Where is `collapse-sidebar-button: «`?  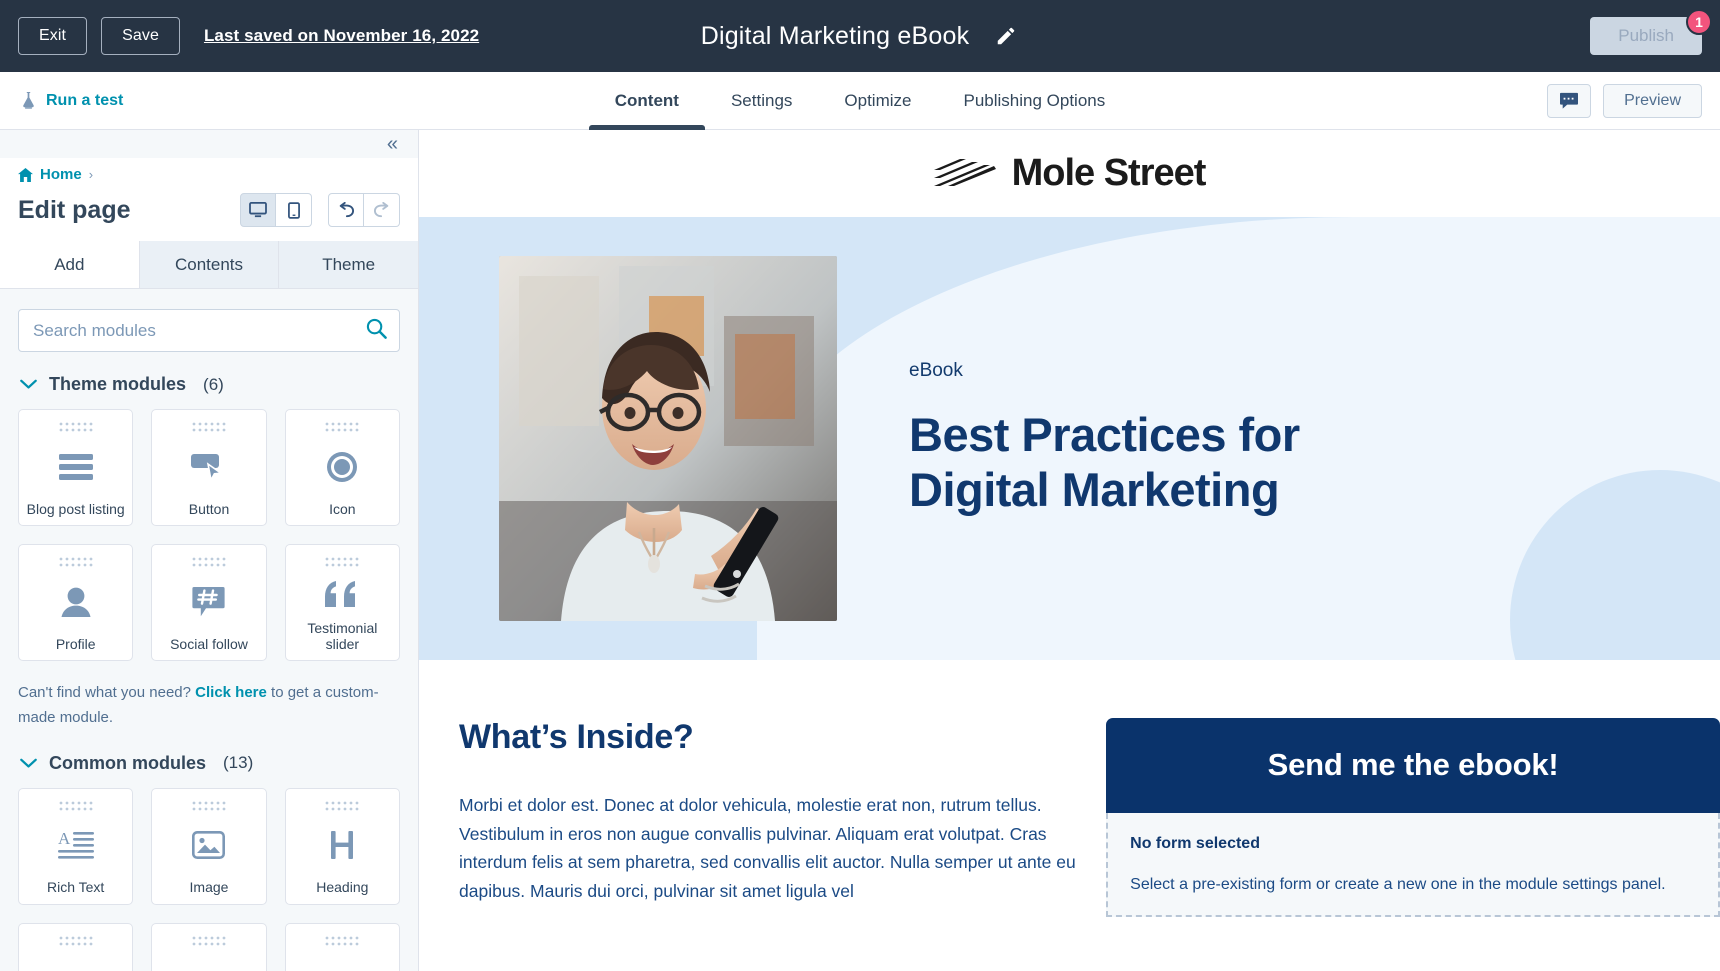
collapse-sidebar-button: « is located at coordinates (392, 144).